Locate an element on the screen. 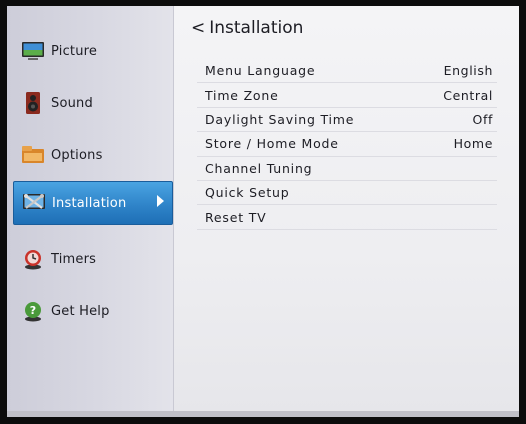 The image size is (526, 424). sidebar-item-picture: Picture is located at coordinates (90, 51).